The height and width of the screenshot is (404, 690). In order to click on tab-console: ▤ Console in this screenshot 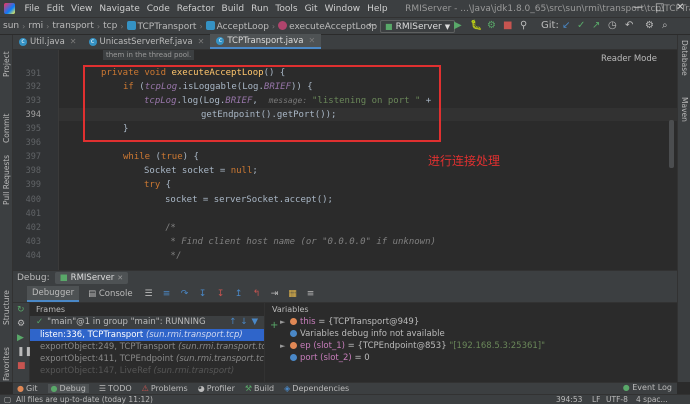, I will do `click(110, 294)`.